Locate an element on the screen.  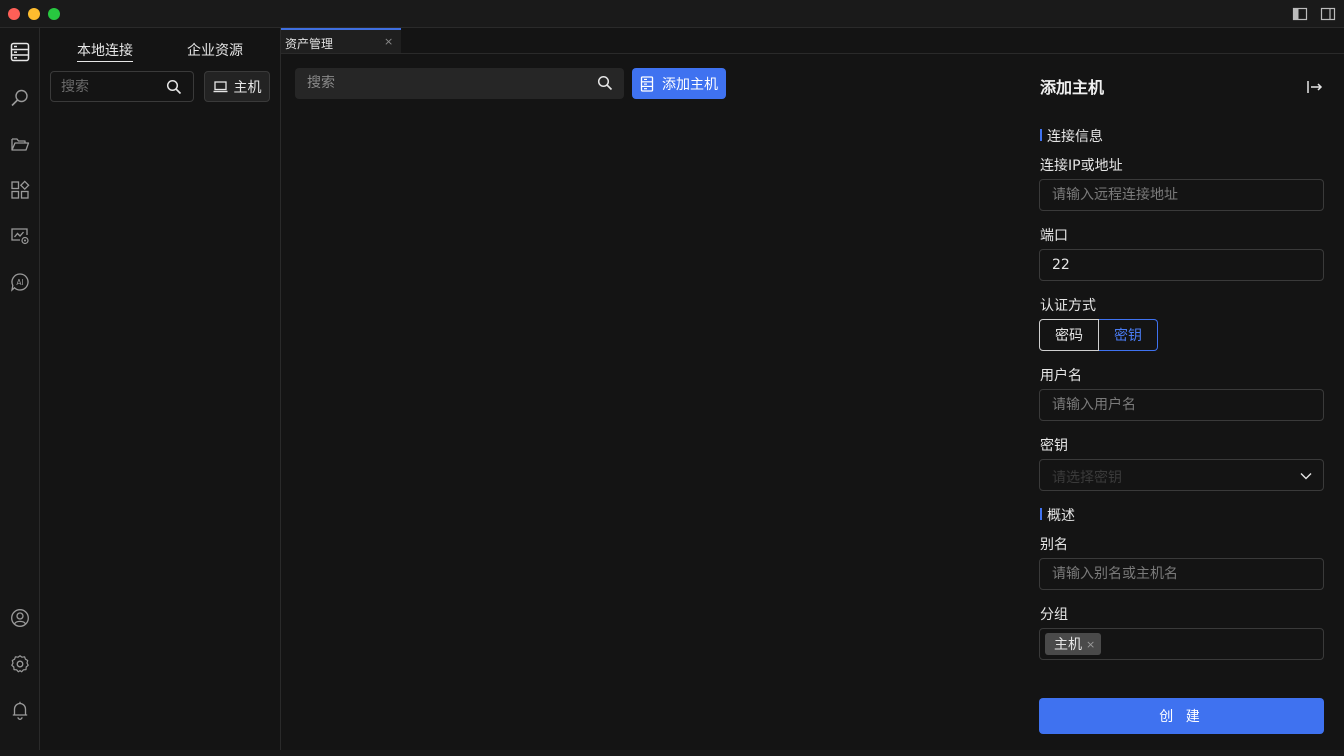
account-icon is located at coordinates (20, 618).